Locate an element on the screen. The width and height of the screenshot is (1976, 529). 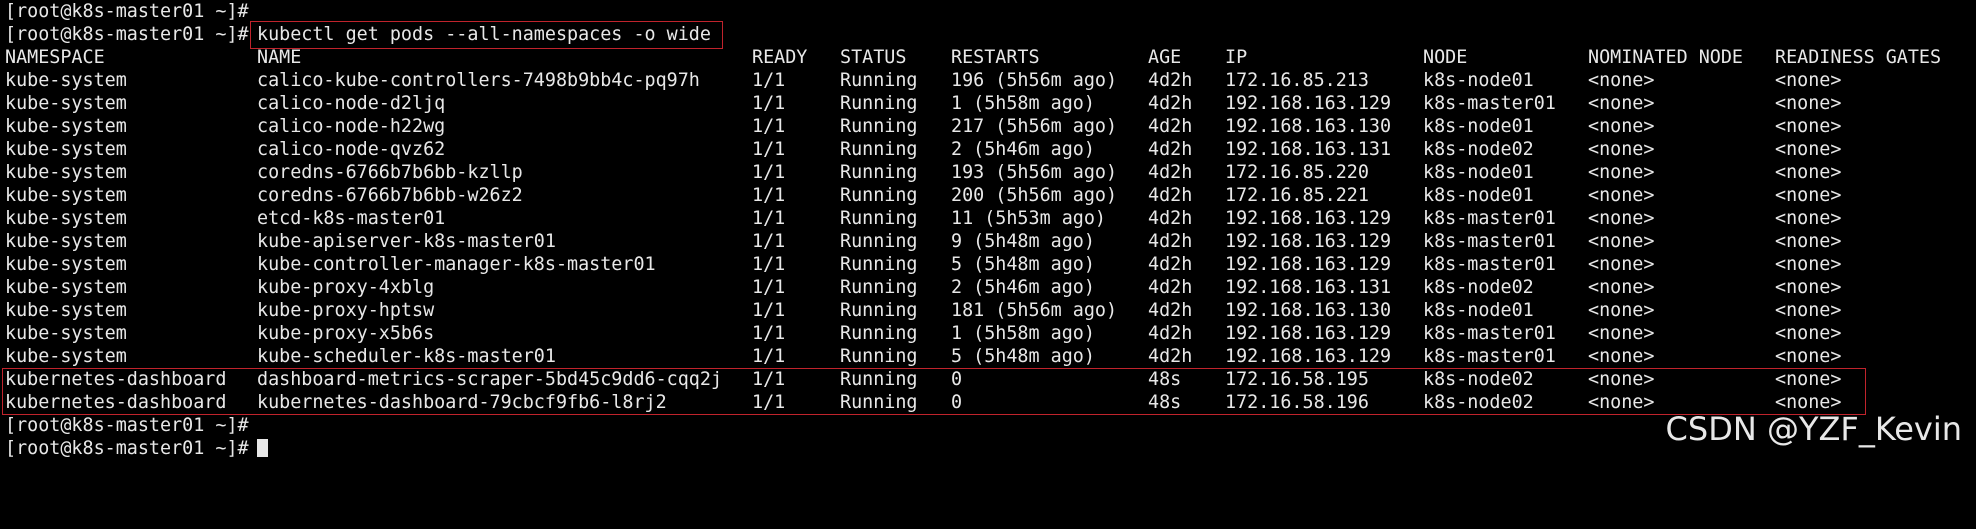
cell-ip: 172.16.85.220 is located at coordinates (1297, 172).